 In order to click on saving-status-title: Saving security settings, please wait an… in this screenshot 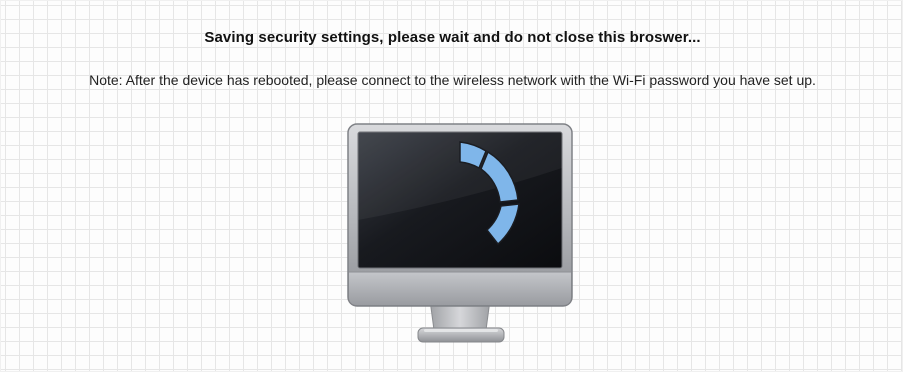, I will do `click(452, 37)`.